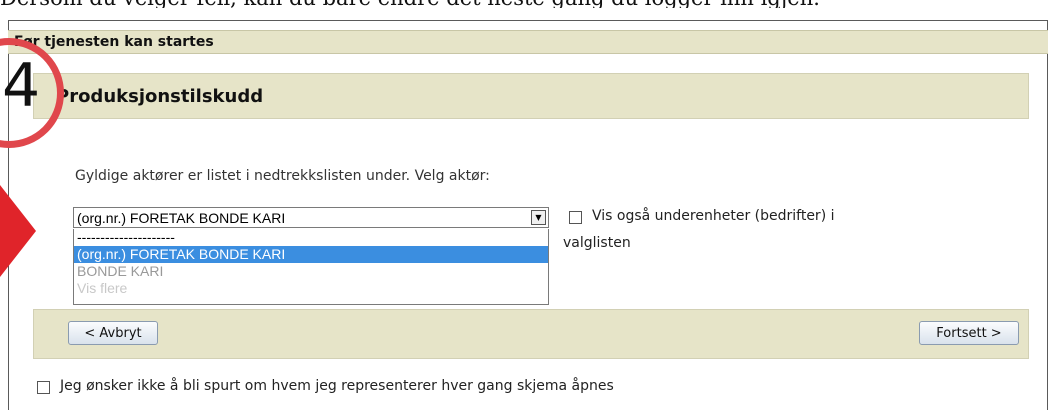 This screenshot has height=410, width=1059. What do you see at coordinates (597, 243) in the screenshot?
I see `subunits-label-line2: valglisten` at bounding box center [597, 243].